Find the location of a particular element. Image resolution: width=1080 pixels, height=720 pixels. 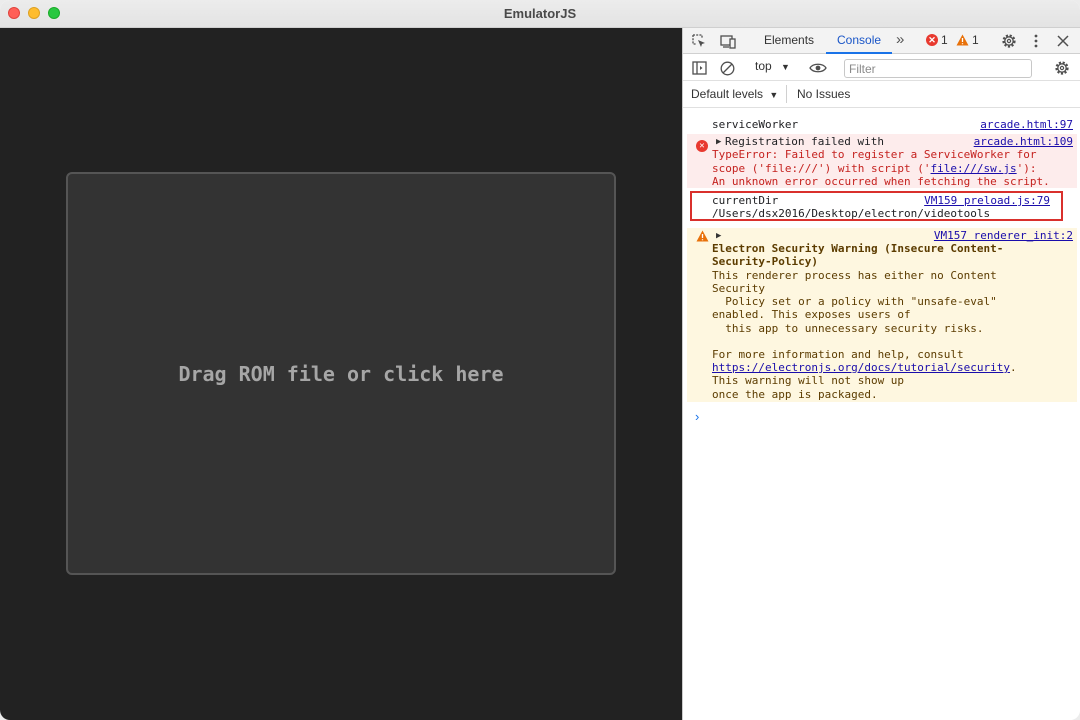

window-title: EmulatorJS is located at coordinates (540, 13).